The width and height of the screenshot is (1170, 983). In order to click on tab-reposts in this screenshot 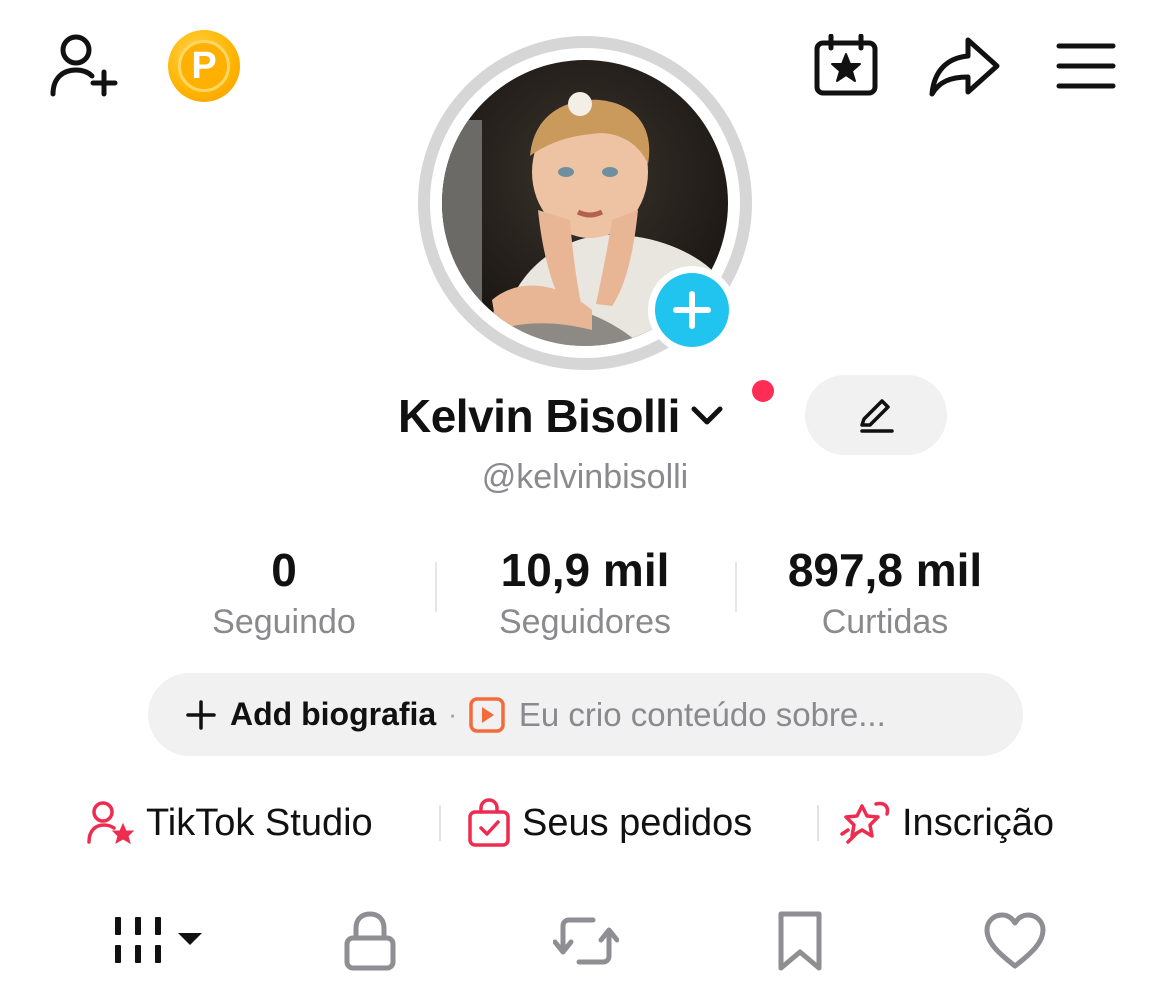, I will do `click(586, 941)`.